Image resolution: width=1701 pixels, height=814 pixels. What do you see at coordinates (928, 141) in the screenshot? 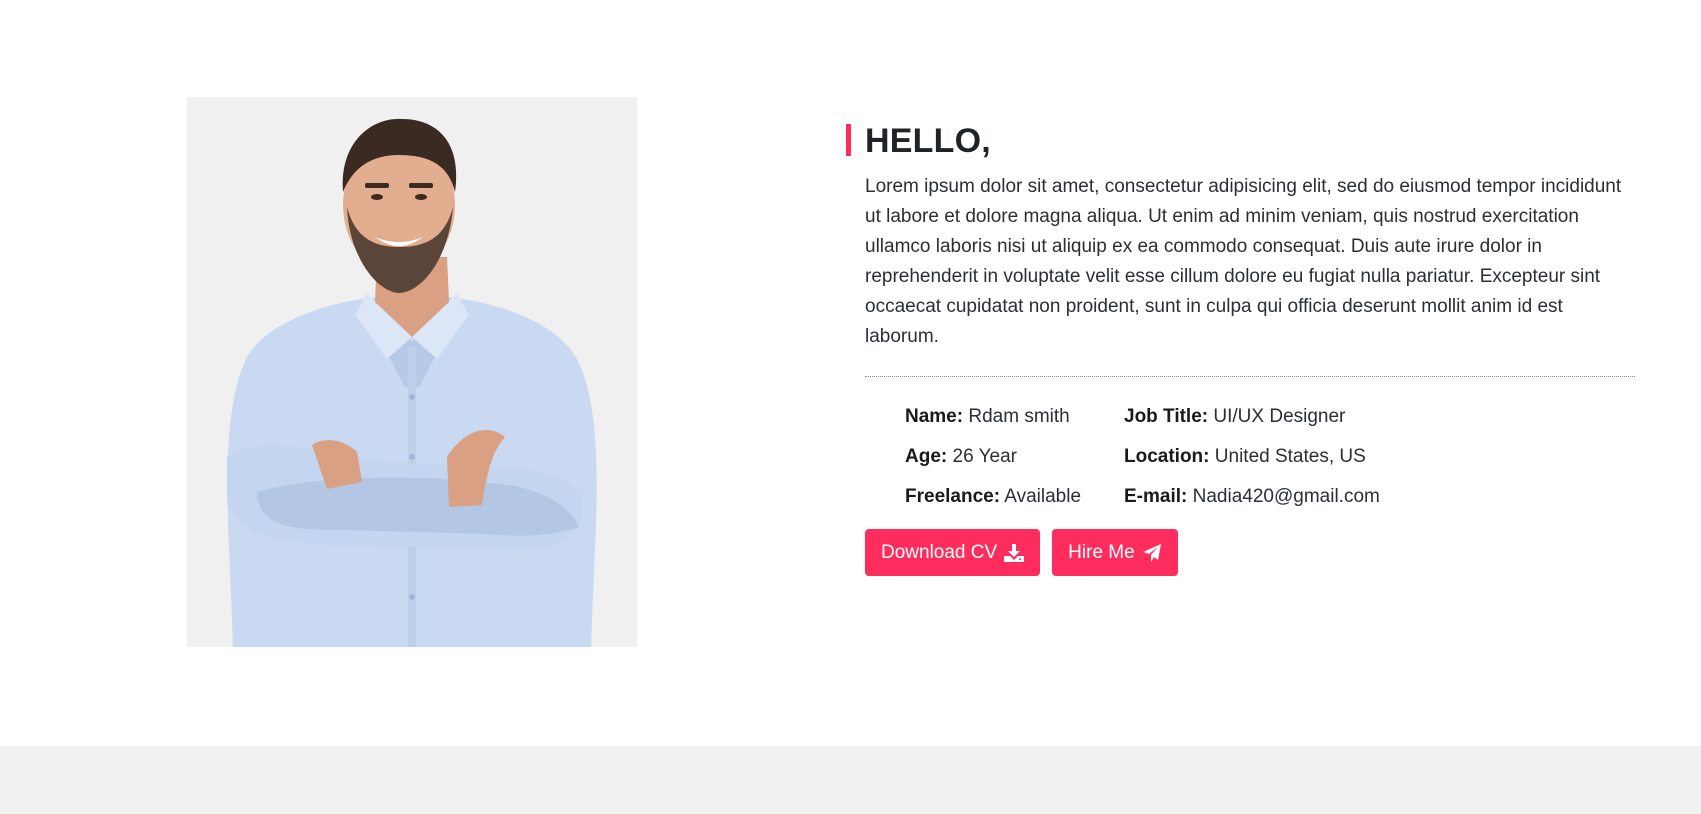
I see `heading-text: HELLO,` at bounding box center [928, 141].